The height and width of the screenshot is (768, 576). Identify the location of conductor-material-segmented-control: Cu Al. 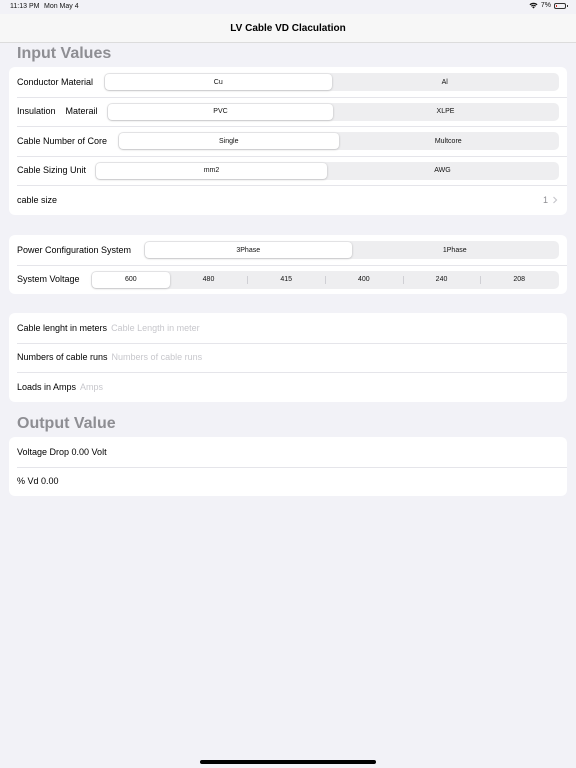
(331, 82).